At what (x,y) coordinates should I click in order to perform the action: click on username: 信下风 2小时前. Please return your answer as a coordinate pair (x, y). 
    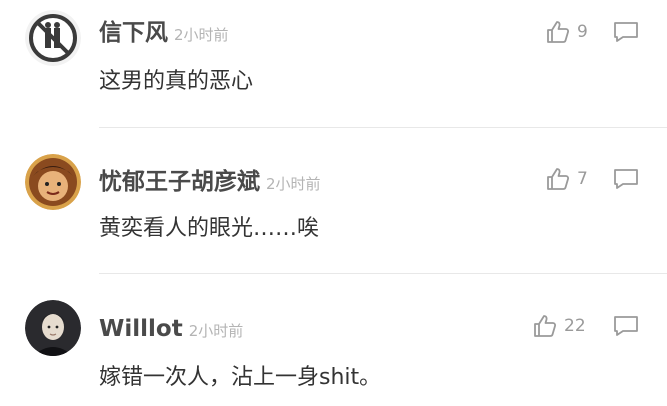
    Looking at the image, I should click on (164, 34).